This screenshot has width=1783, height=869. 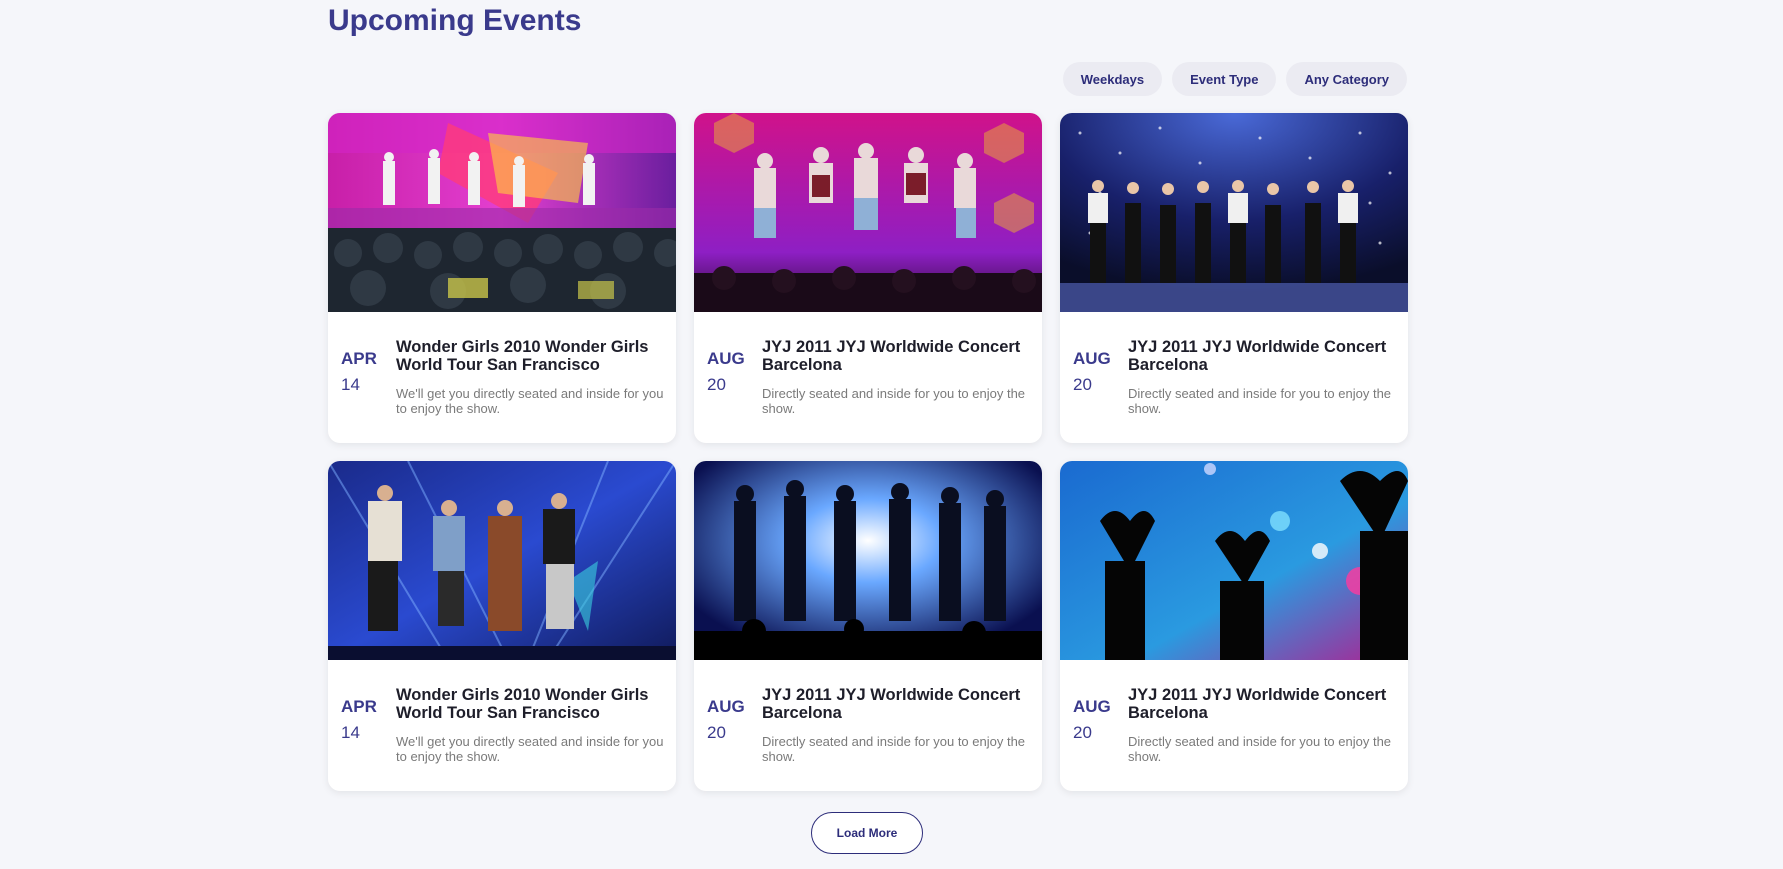 I want to click on filter-weekdays: Weekdays, so click(x=1112, y=79).